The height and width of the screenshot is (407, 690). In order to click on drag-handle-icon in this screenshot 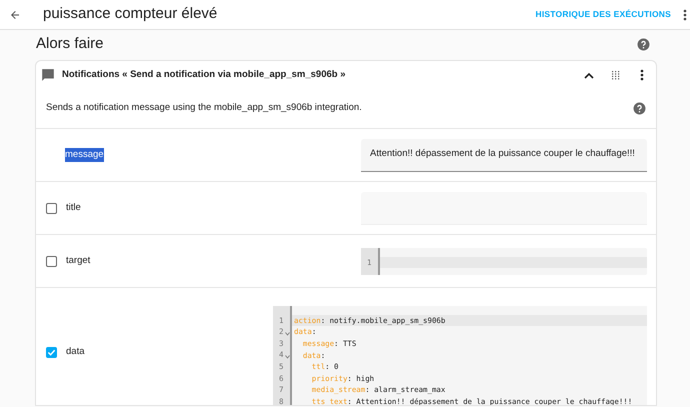, I will do `click(616, 75)`.